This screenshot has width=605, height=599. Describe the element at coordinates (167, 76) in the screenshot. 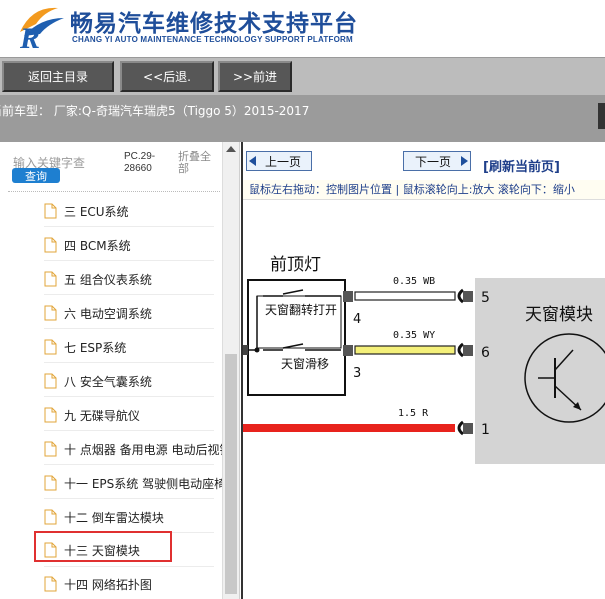

I see `back-button: <<后退.` at that location.